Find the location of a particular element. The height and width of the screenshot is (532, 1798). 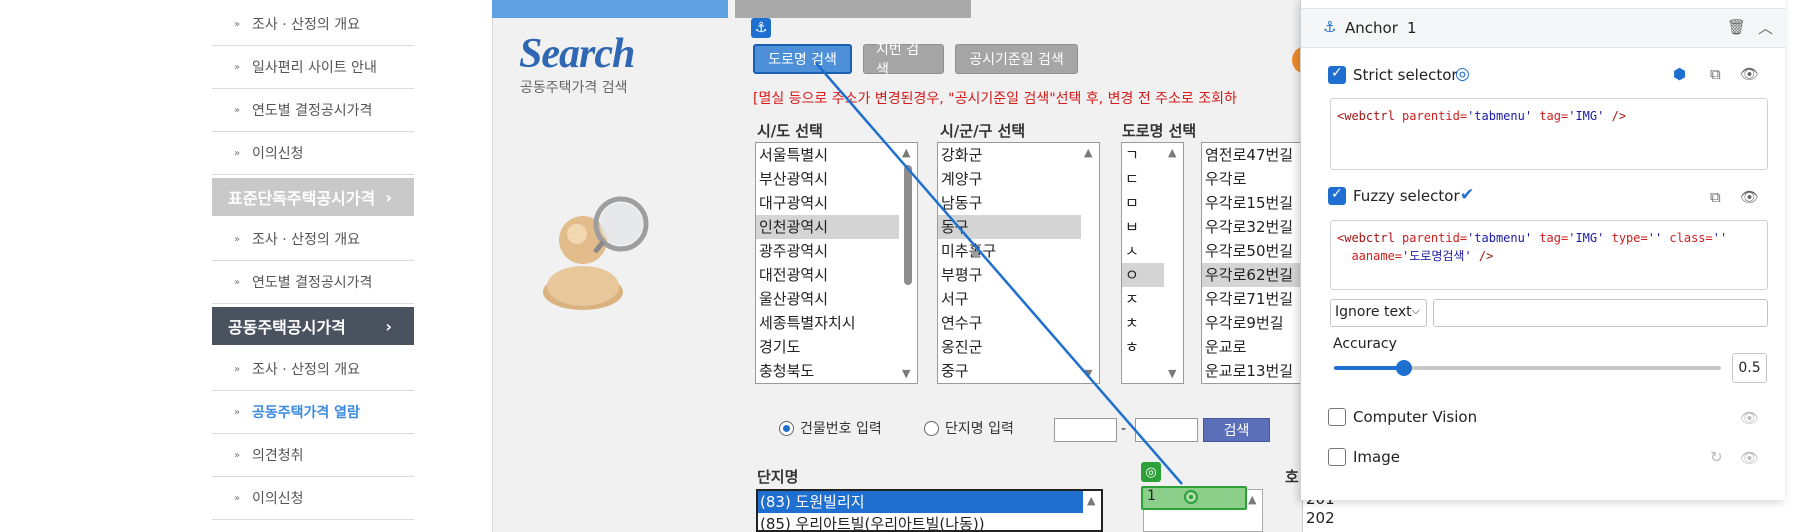

code-value: '도로명검색' is located at coordinates (1437, 256).